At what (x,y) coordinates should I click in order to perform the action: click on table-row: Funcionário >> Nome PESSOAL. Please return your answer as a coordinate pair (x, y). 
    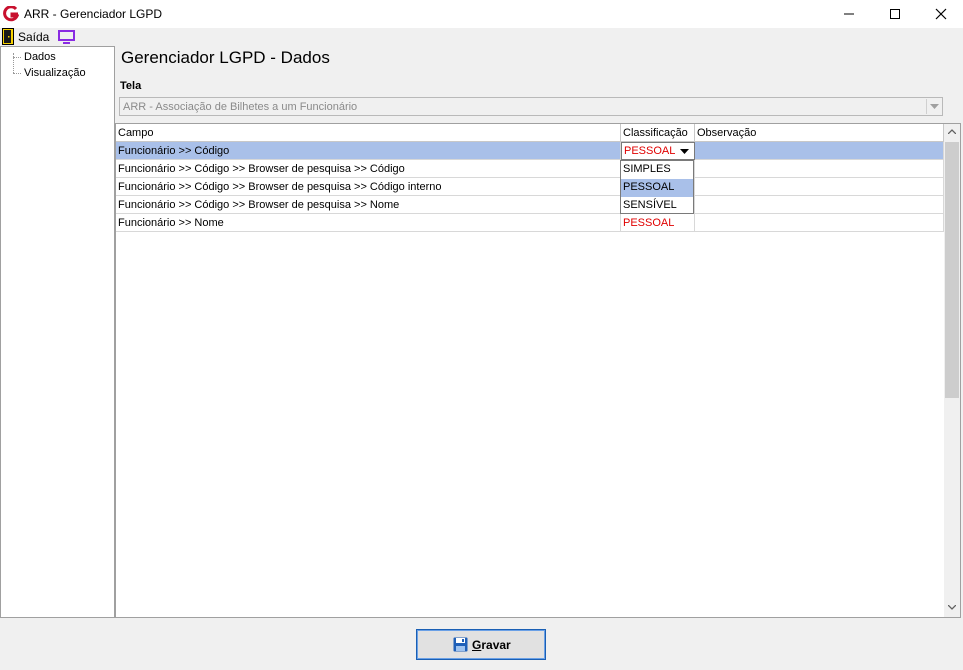
    Looking at the image, I should click on (530, 223).